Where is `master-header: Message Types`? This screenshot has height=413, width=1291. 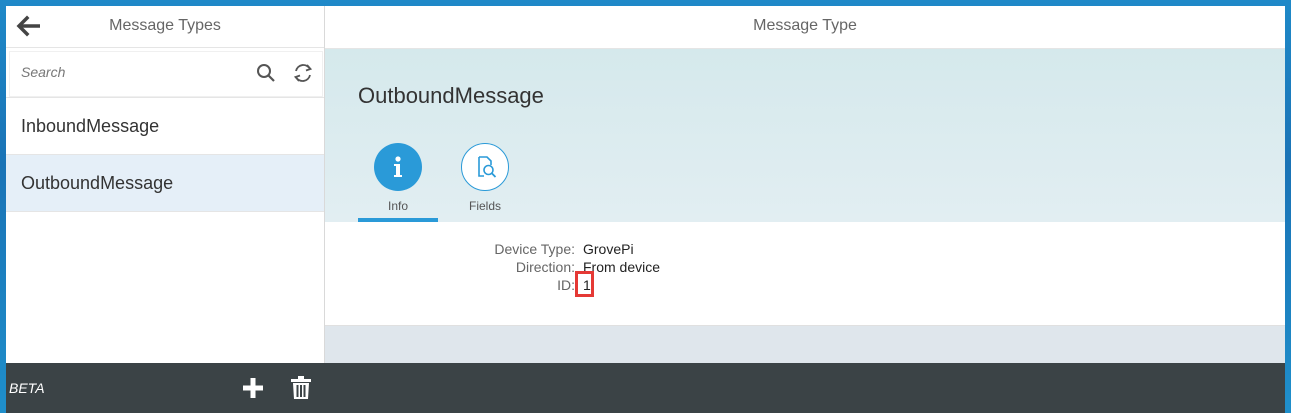
master-header: Message Types is located at coordinates (165, 27).